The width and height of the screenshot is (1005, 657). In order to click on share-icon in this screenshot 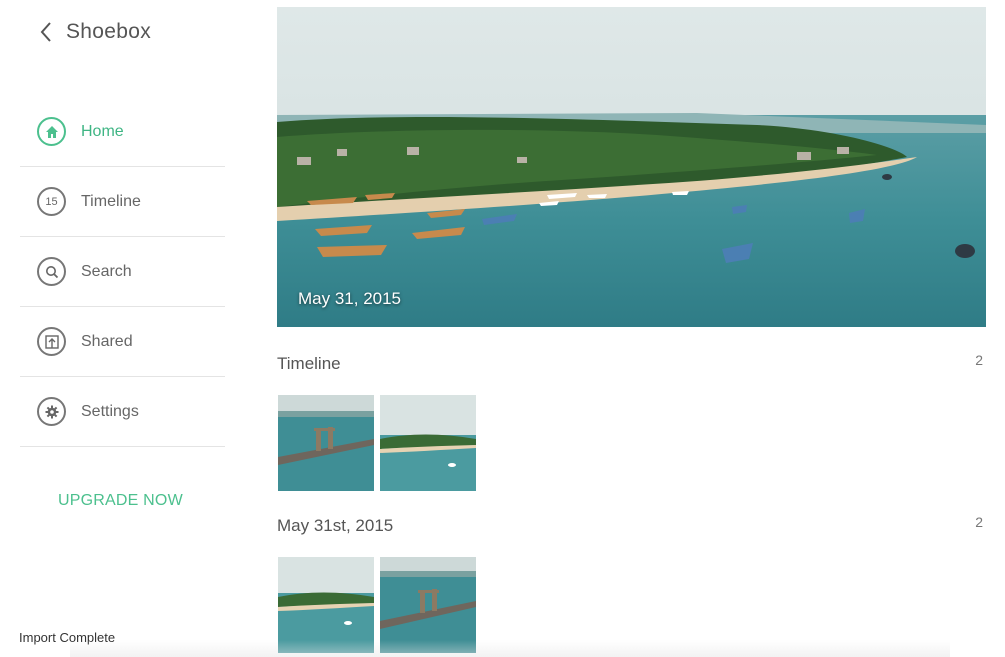, I will do `click(51, 341)`.